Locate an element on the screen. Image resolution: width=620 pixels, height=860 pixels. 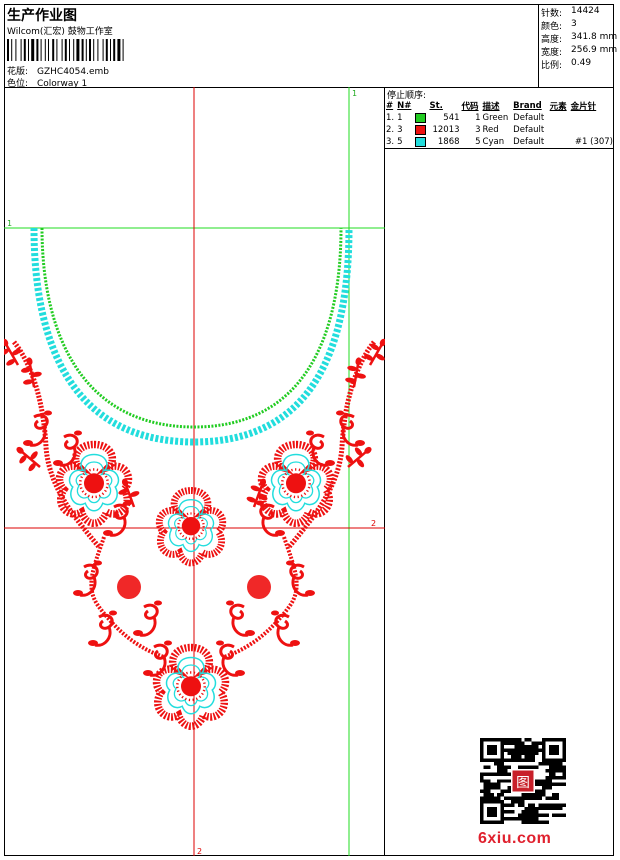
row-index: 3. is located at coordinates (391, 142).